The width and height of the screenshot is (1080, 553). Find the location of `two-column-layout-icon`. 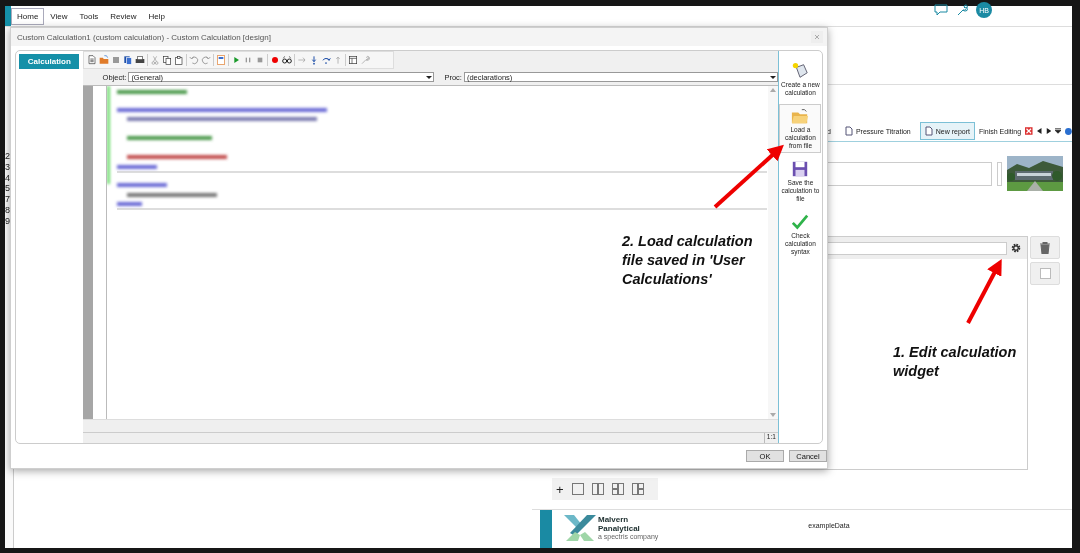

two-column-layout-icon is located at coordinates (597, 489).